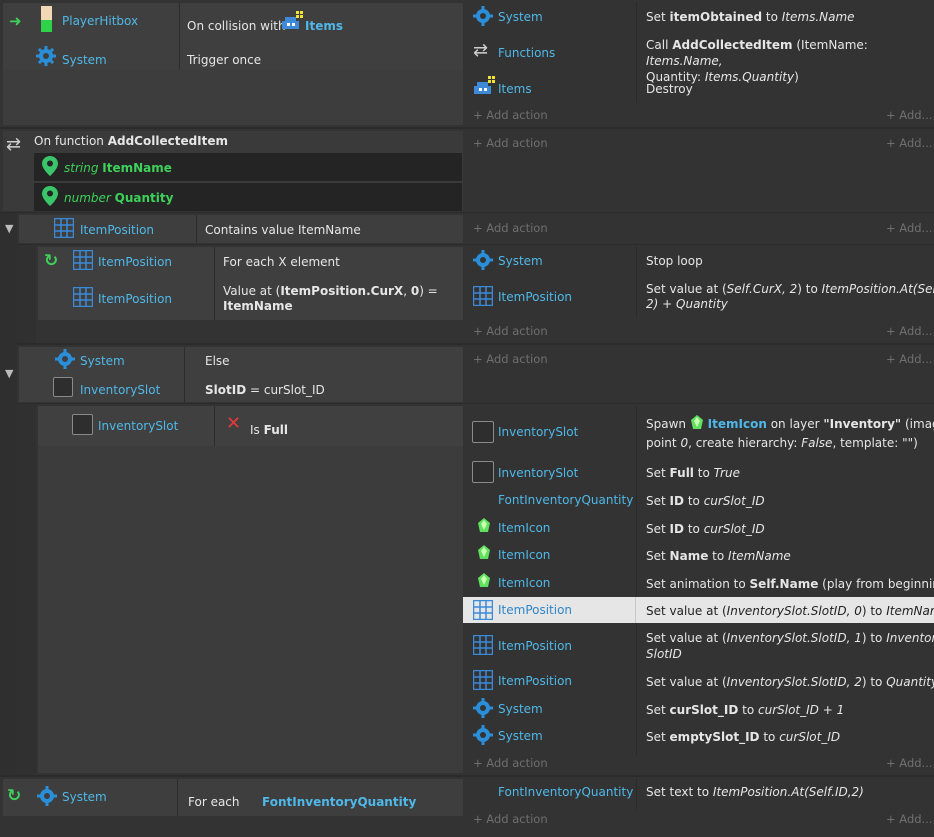  Describe the element at coordinates (119, 198) in the screenshot. I see `param-text: number Quantity` at that location.